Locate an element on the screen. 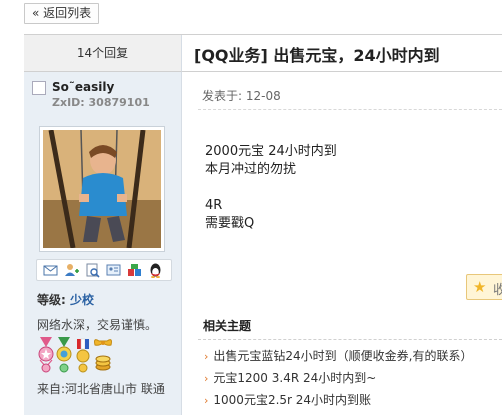  post-divider is located at coordinates (350, 109).